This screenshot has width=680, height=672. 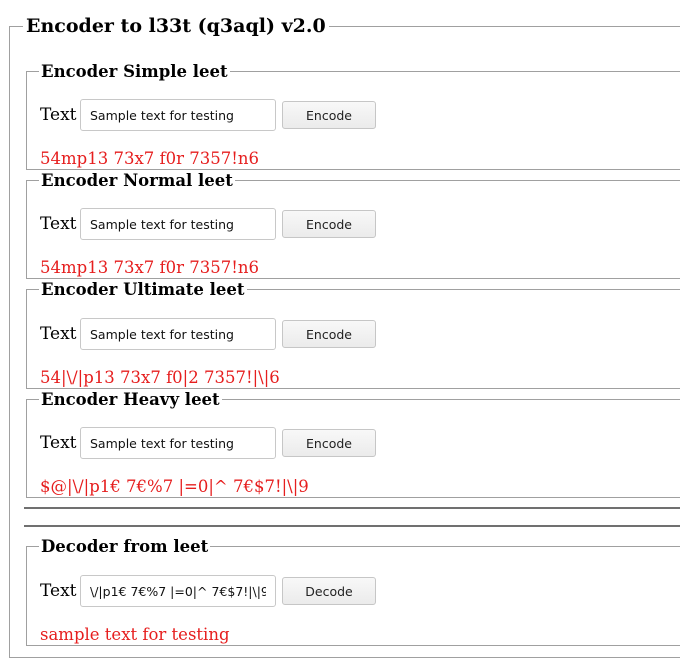 I want to click on ultimate-text-input, so click(x=178, y=334).